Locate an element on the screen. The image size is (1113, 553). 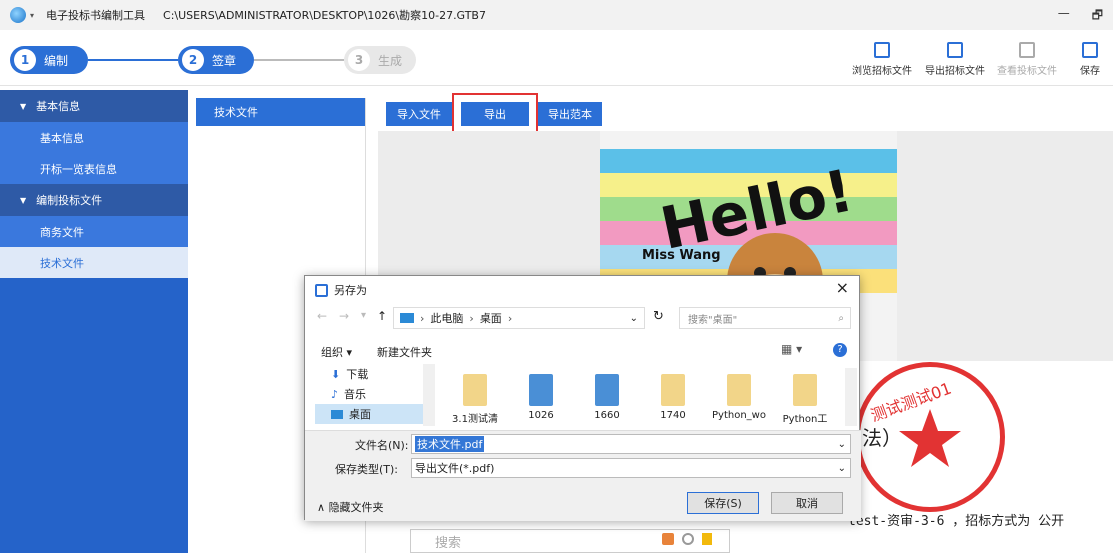
file-item: Python_wo is located at coordinates (739, 397).